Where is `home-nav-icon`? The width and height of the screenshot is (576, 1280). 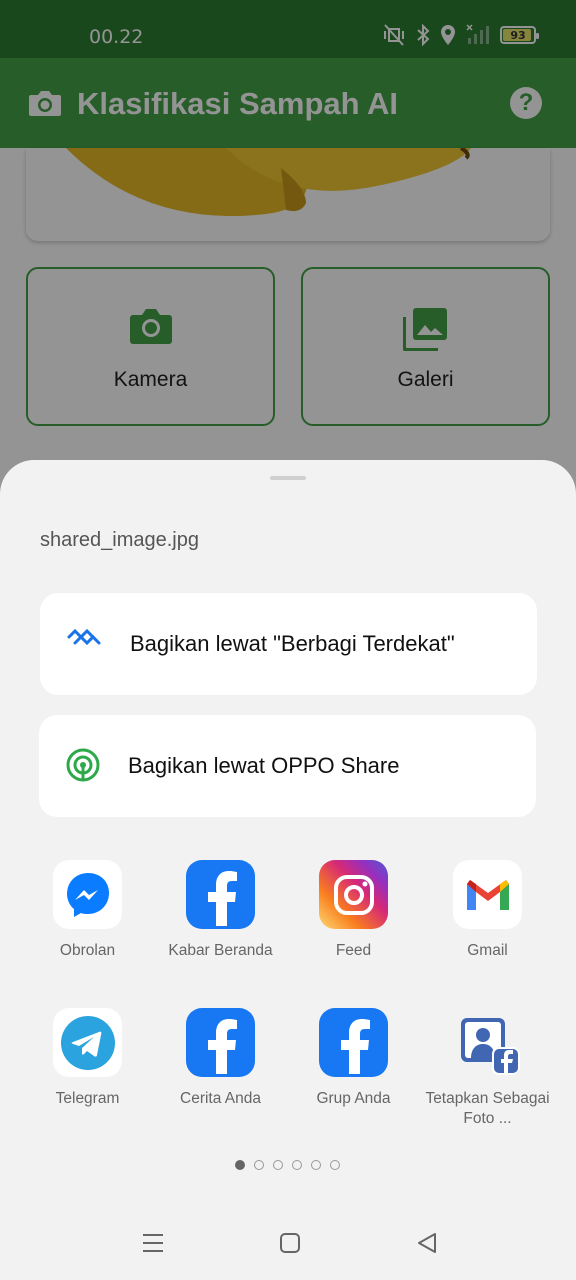 home-nav-icon is located at coordinates (290, 1243).